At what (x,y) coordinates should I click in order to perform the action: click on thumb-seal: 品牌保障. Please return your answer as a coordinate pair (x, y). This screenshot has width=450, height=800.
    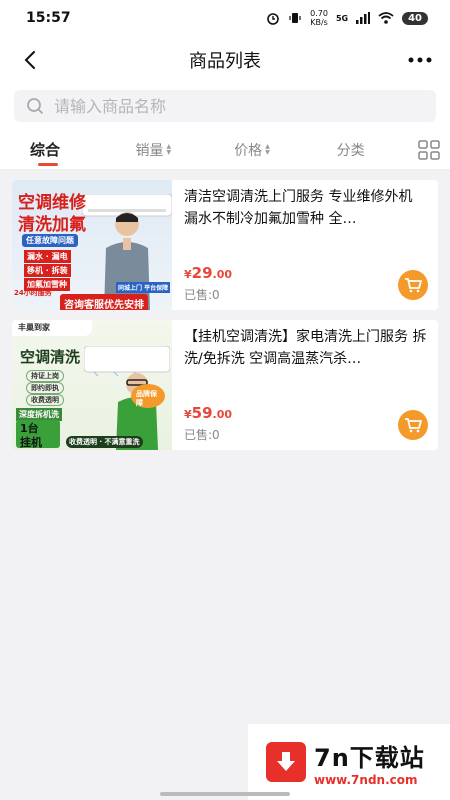
    Looking at the image, I should click on (146, 398).